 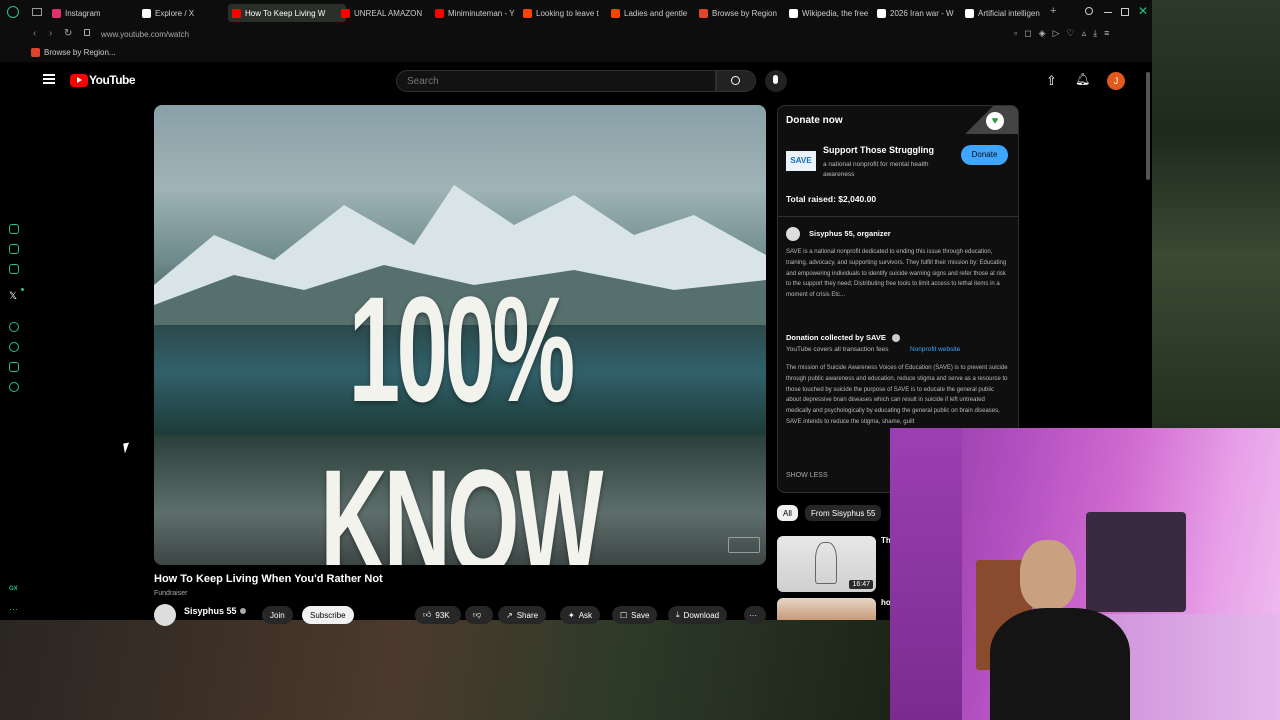 What do you see at coordinates (145, 34) in the screenshot?
I see `url-field: www.youtube.com/watch` at bounding box center [145, 34].